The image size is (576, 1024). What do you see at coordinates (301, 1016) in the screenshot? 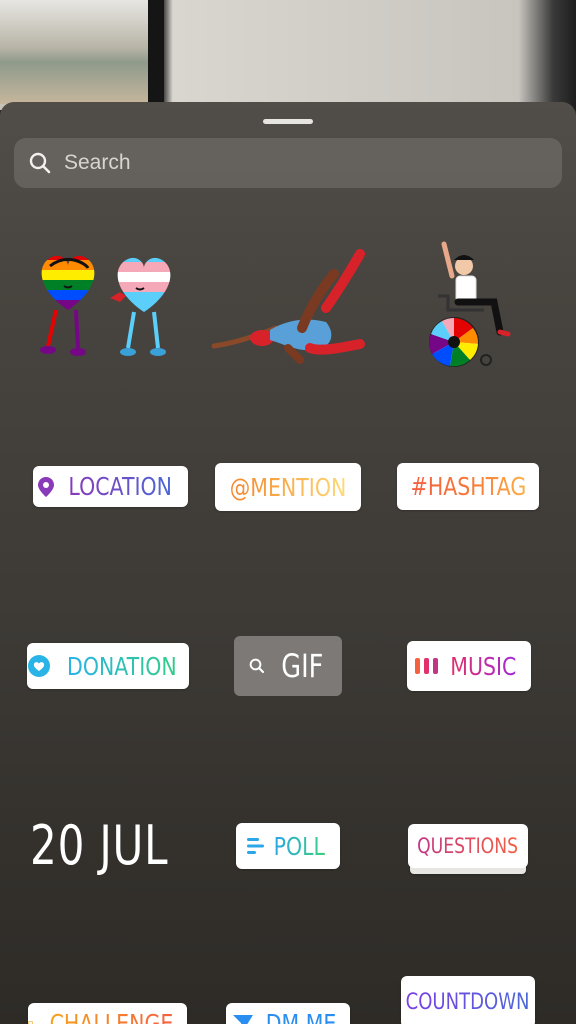
I see `dm-me-label: DM ME` at bounding box center [301, 1016].